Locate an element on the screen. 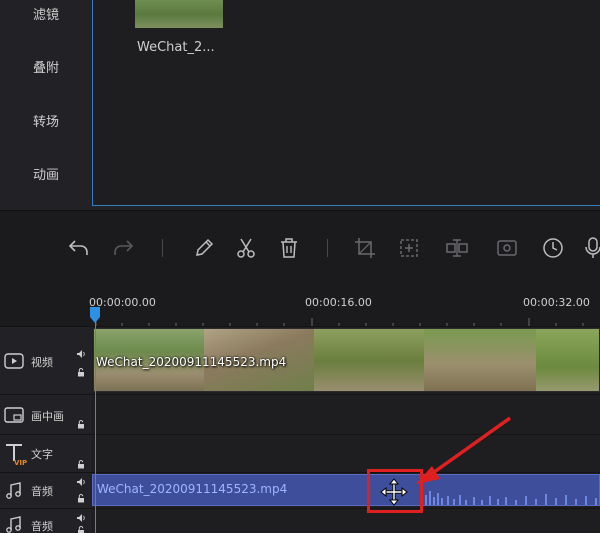  track-header-pip: 画中画 is located at coordinates (46, 414).